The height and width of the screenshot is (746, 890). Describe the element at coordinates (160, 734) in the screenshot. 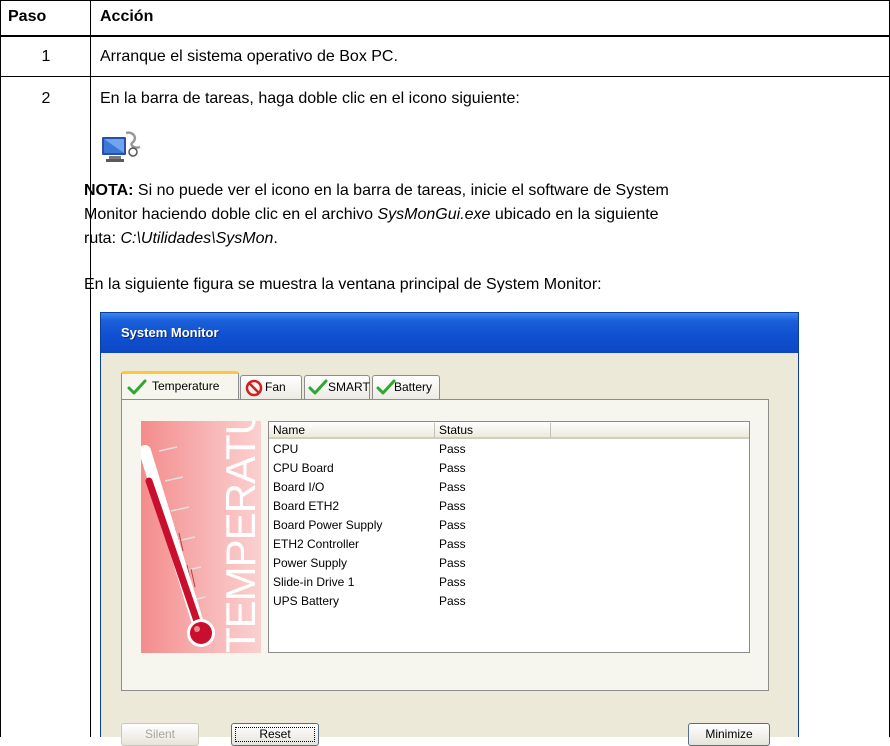

I see `silent-button: Silent` at that location.